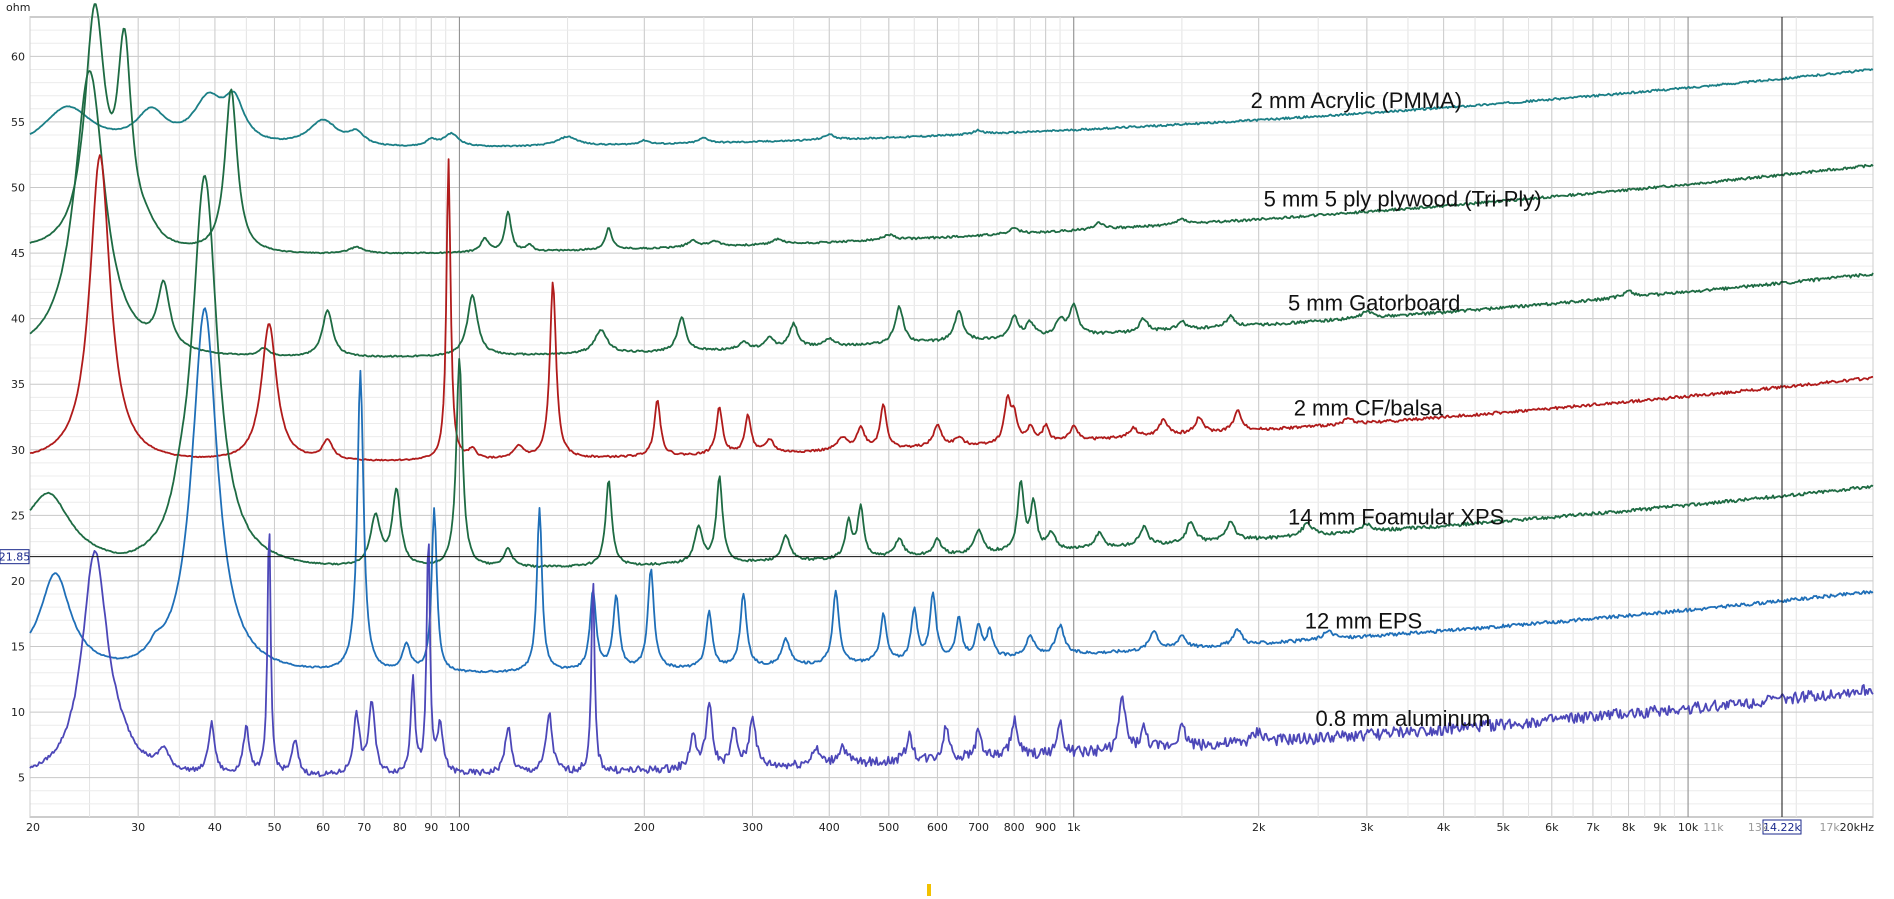 The width and height of the screenshot is (1894, 899). What do you see at coordinates (1402, 718) in the screenshot?
I see `series-label: 0.8 mm aluminum` at bounding box center [1402, 718].